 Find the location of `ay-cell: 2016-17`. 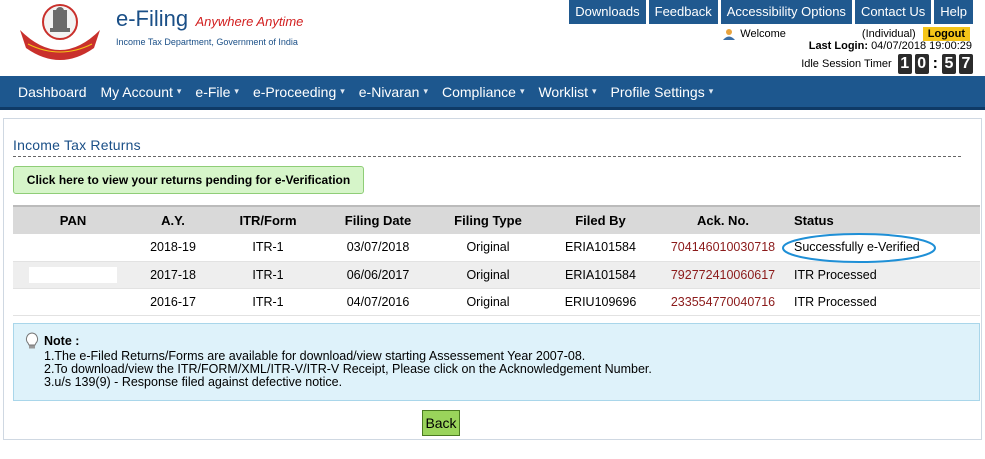

ay-cell: 2016-17 is located at coordinates (173, 302).